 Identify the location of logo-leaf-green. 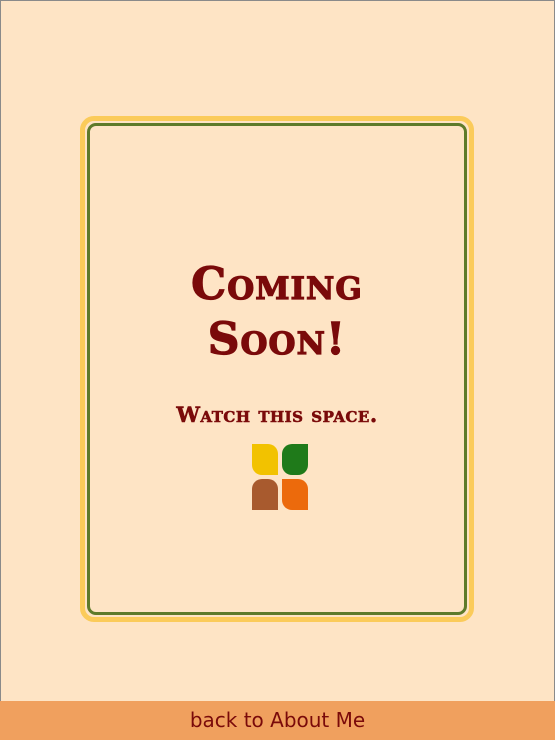
(295, 459).